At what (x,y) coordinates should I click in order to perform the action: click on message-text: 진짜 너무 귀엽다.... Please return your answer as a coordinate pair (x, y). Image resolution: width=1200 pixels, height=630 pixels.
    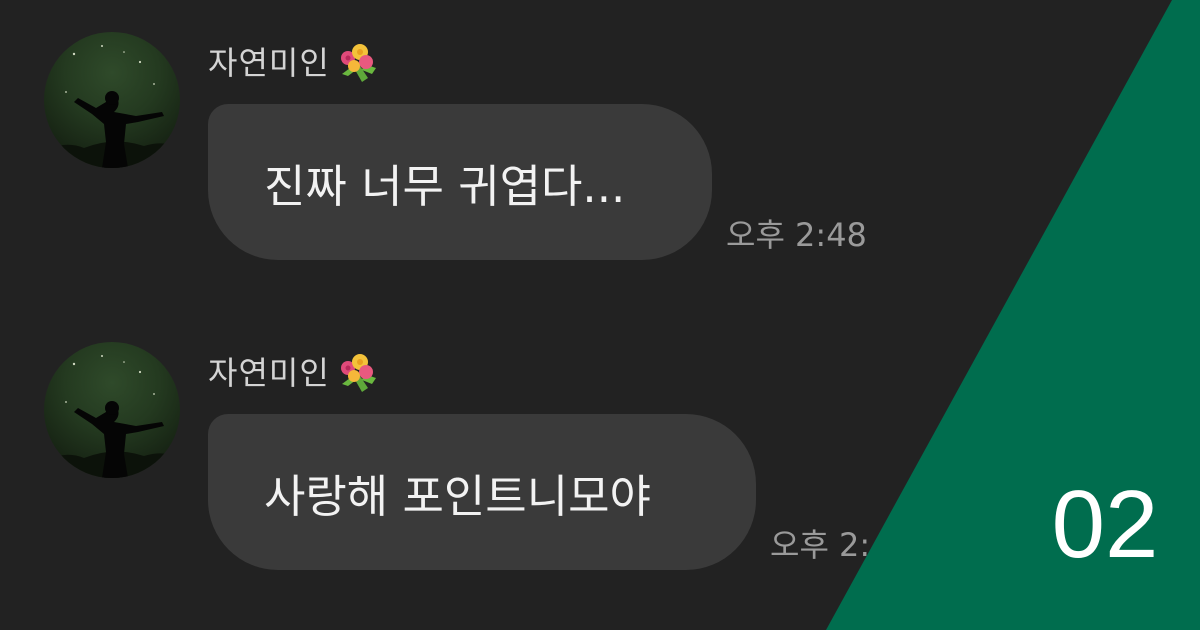
    Looking at the image, I should click on (445, 186).